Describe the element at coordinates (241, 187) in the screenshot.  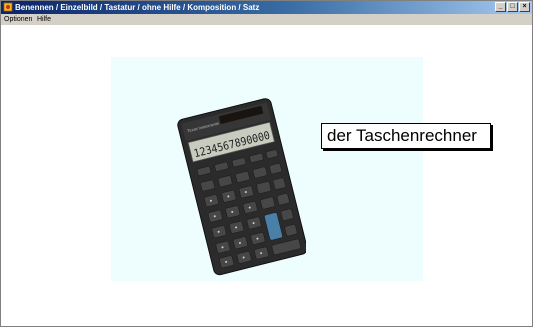
I see `calculator-image: Texas Instruments 1234567890000` at that location.